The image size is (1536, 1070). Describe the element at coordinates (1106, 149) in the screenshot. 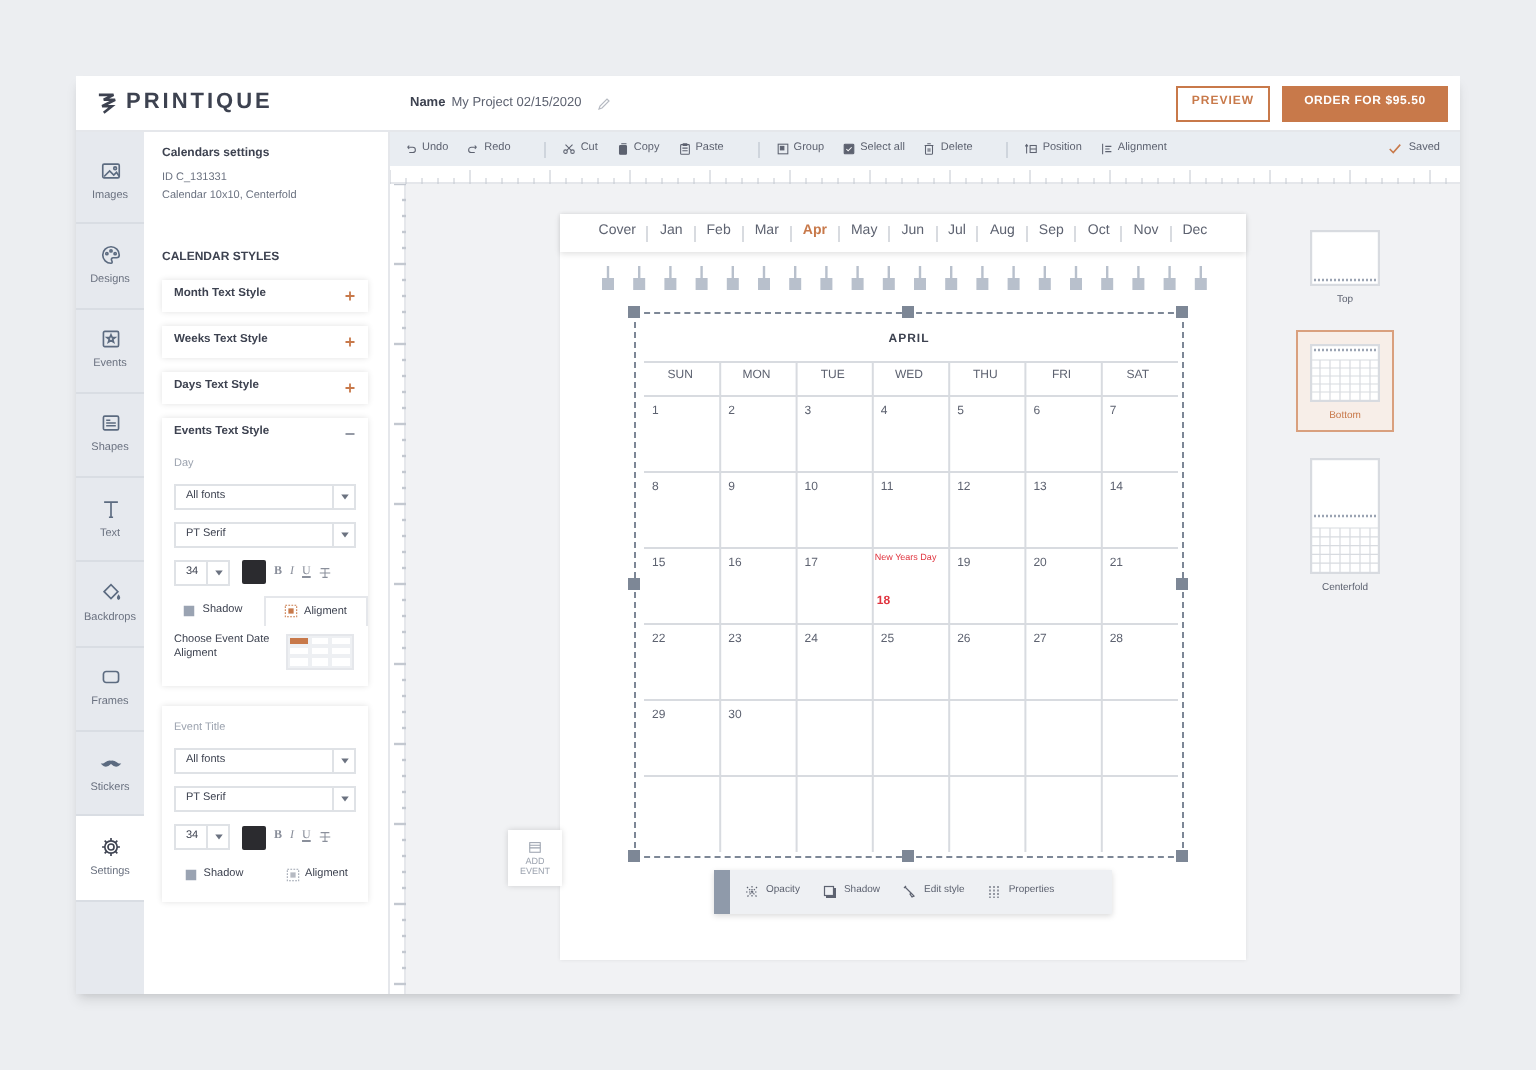

I see `align-left-icon` at that location.